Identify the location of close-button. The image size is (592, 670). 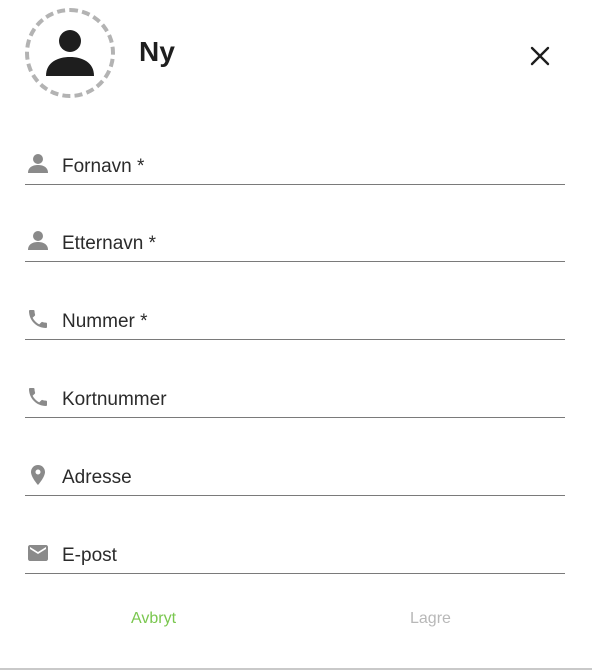
(540, 56).